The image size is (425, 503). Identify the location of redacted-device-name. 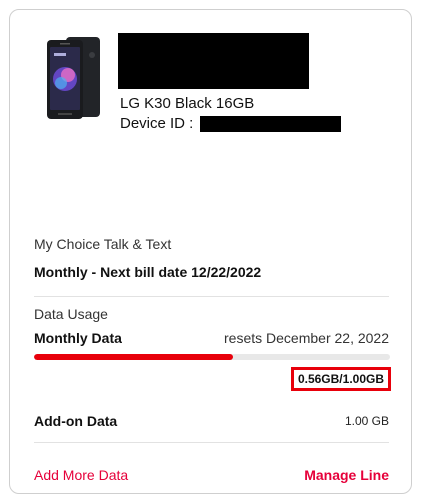
(213, 61).